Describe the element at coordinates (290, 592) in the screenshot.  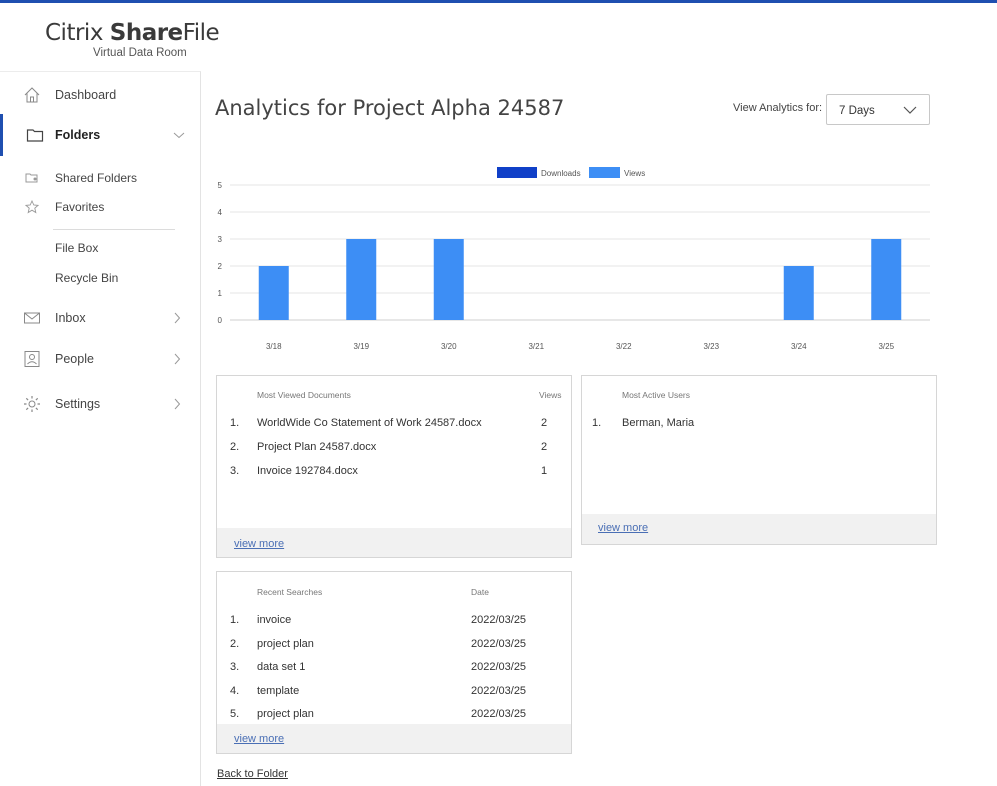
I see `recent-searches-title: Recent Searches` at that location.